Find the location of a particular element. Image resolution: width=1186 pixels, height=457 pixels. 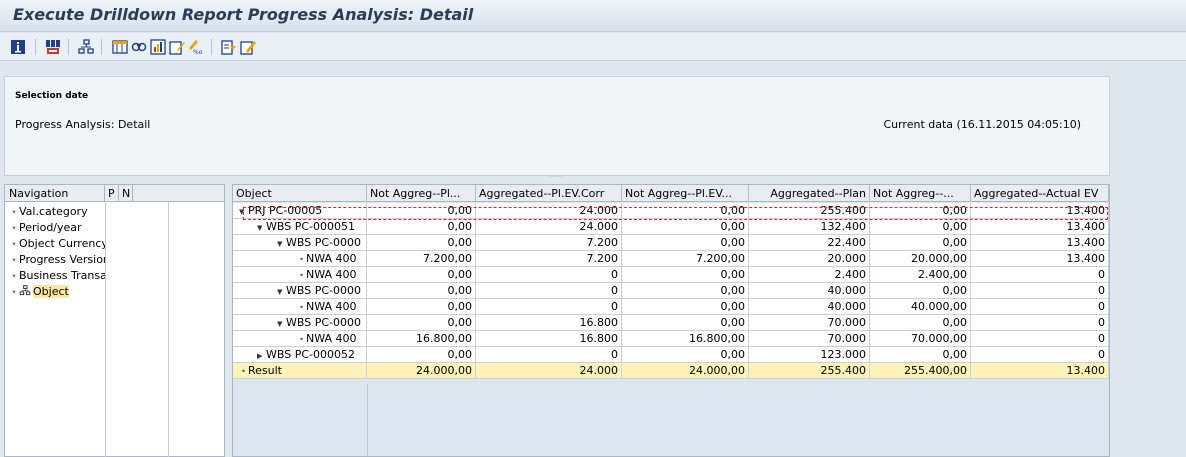

object-cell: ▶ WBS PC-000052 is located at coordinates (300, 355).